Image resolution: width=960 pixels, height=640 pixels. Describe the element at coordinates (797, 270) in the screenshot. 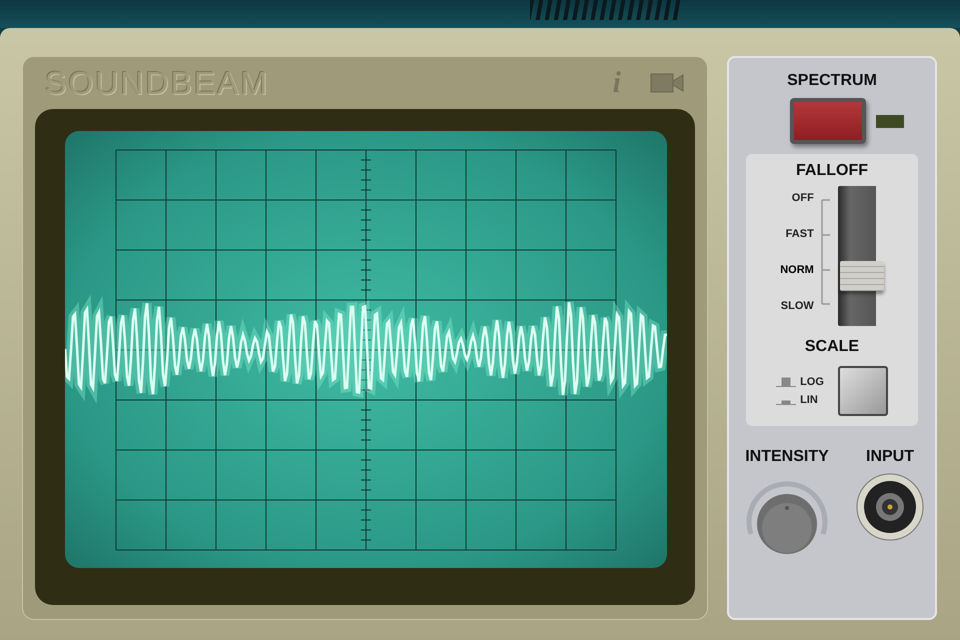

I see `falloff-option: NORM` at that location.